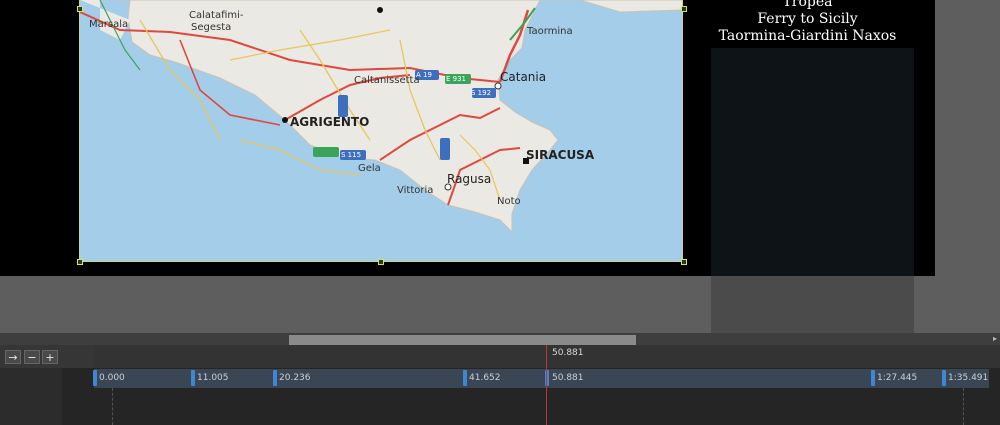  Describe the element at coordinates (369, 168) in the screenshot. I see `map-label-gela: Gela` at that location.